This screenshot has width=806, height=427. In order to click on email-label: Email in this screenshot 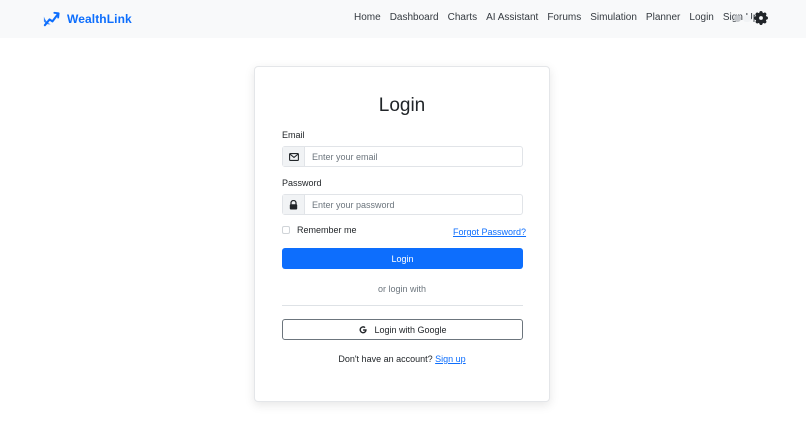, I will do `click(293, 135)`.